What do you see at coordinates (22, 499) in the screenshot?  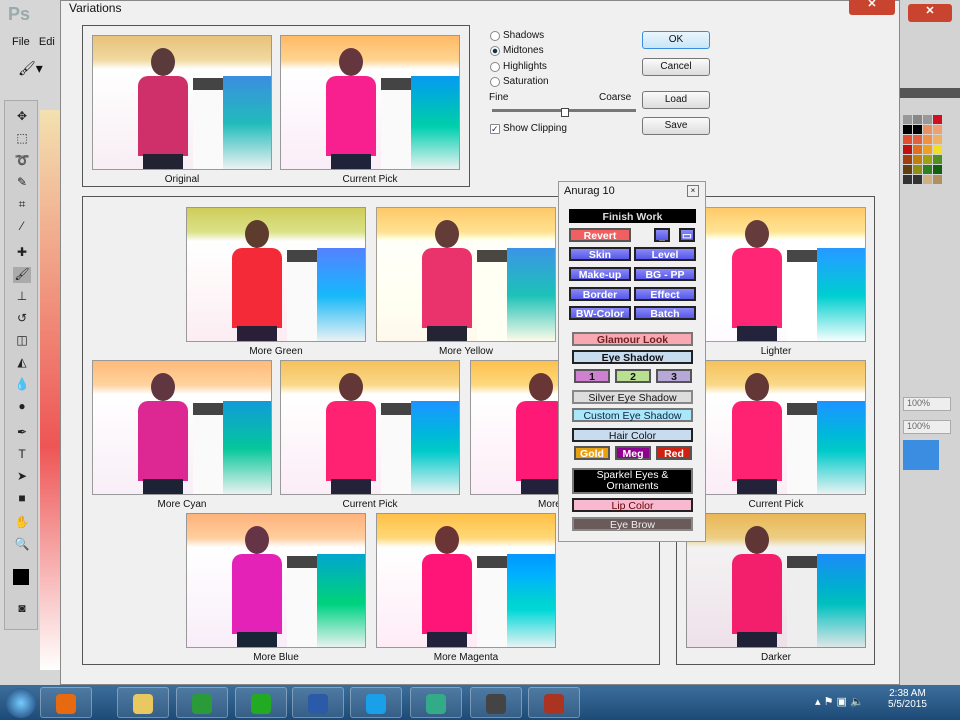 I see `shape-tool-icon: ■` at bounding box center [22, 499].